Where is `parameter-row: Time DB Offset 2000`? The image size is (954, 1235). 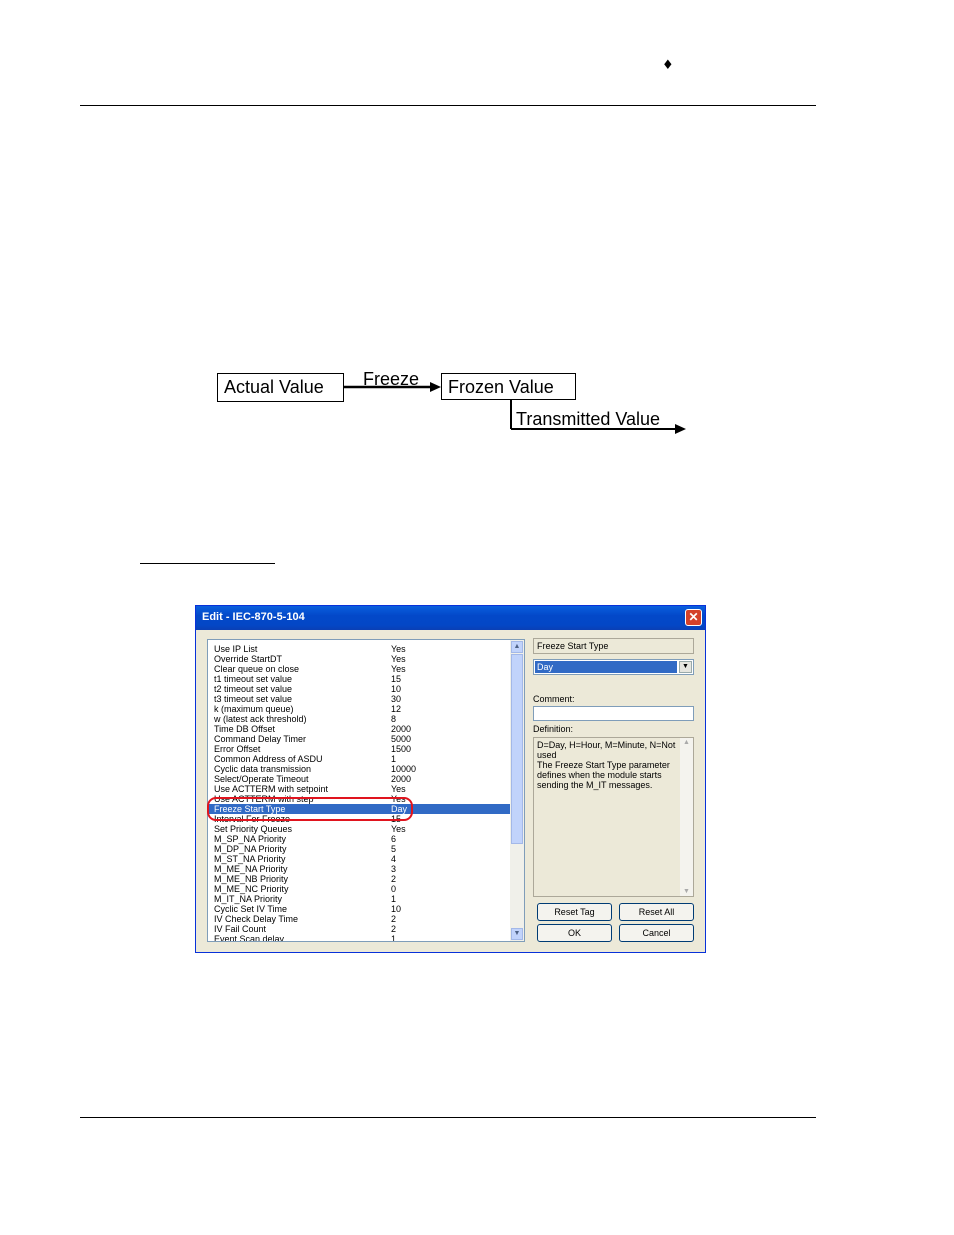
parameter-row: Time DB Offset 2000 is located at coordinates (360, 729).